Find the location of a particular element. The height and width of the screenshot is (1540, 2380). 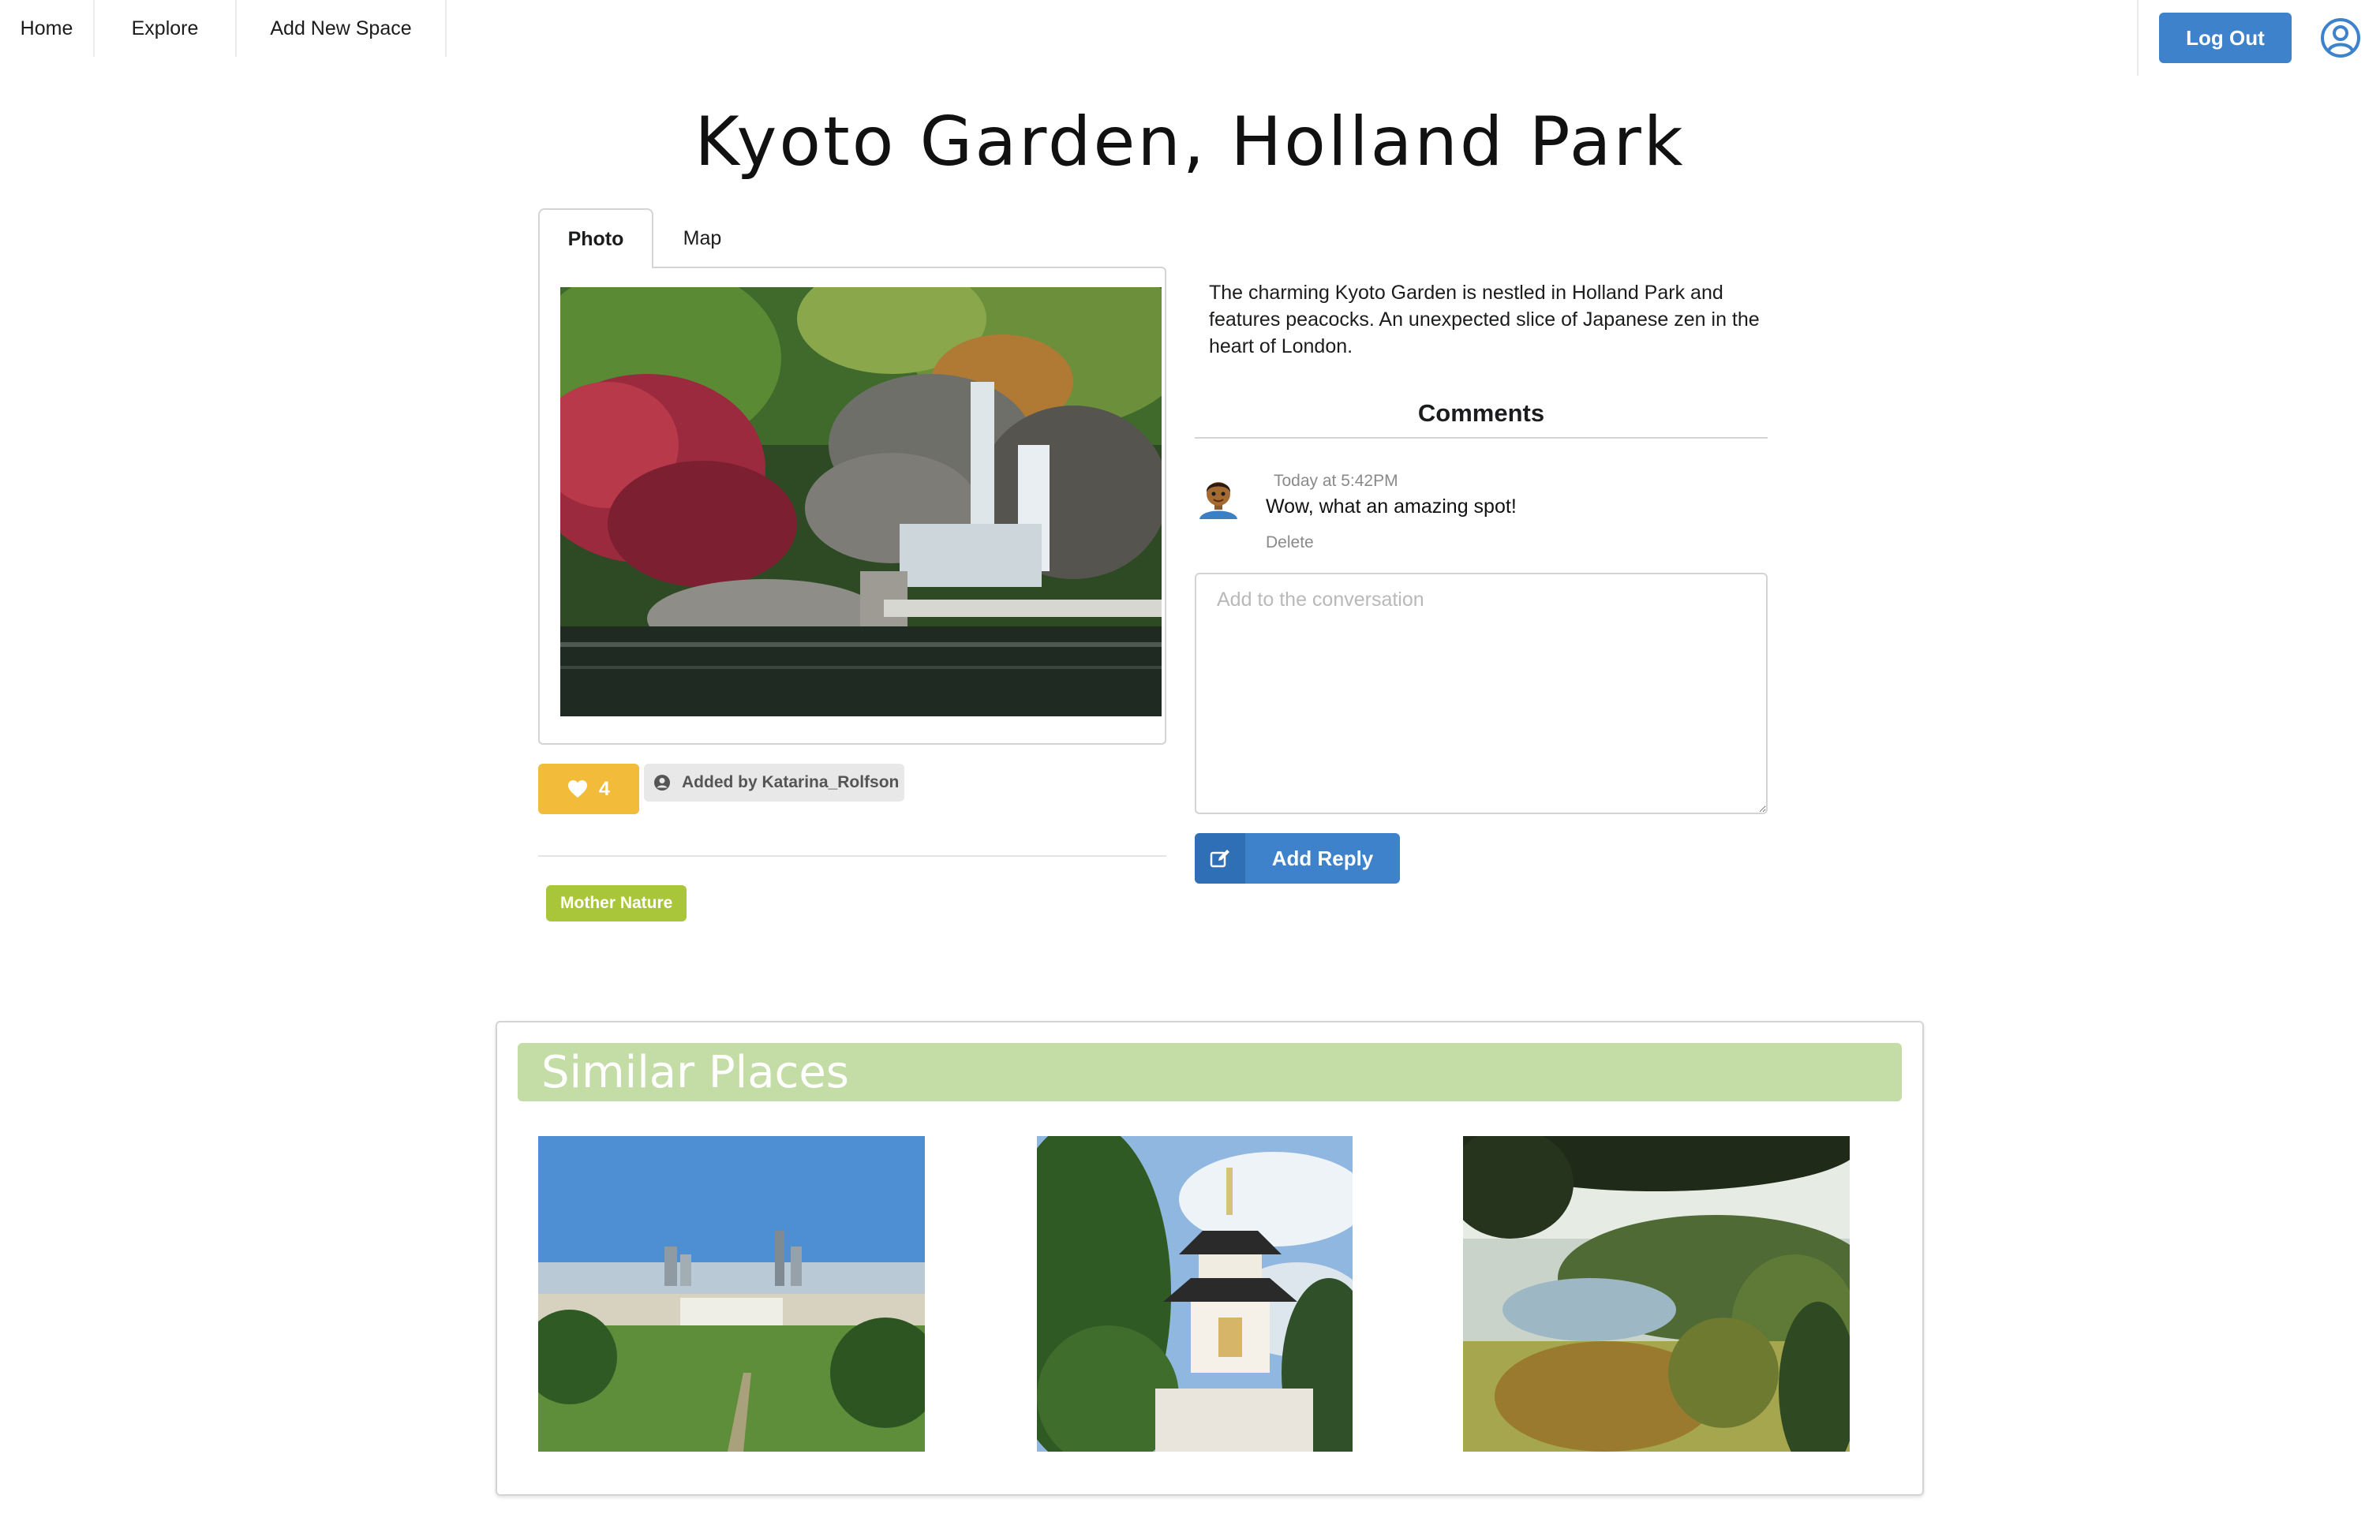

category-tag: Mother Nature is located at coordinates (616, 903).